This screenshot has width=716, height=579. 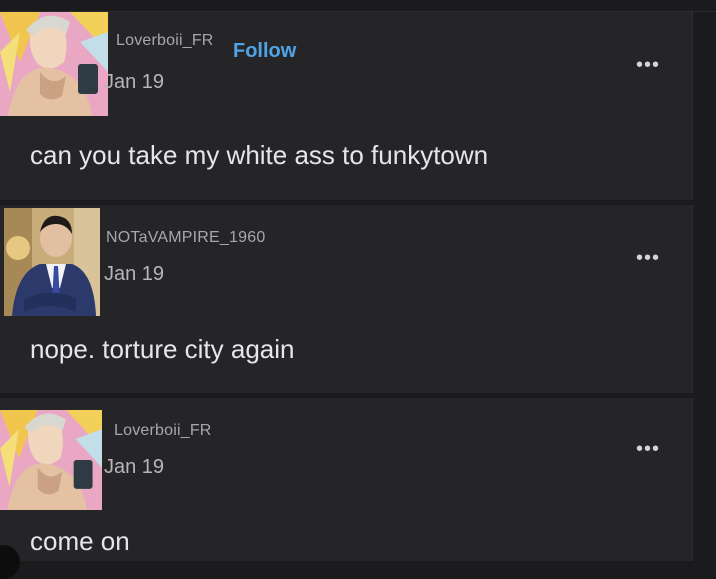 I want to click on post-text: come on, so click(x=80, y=541).